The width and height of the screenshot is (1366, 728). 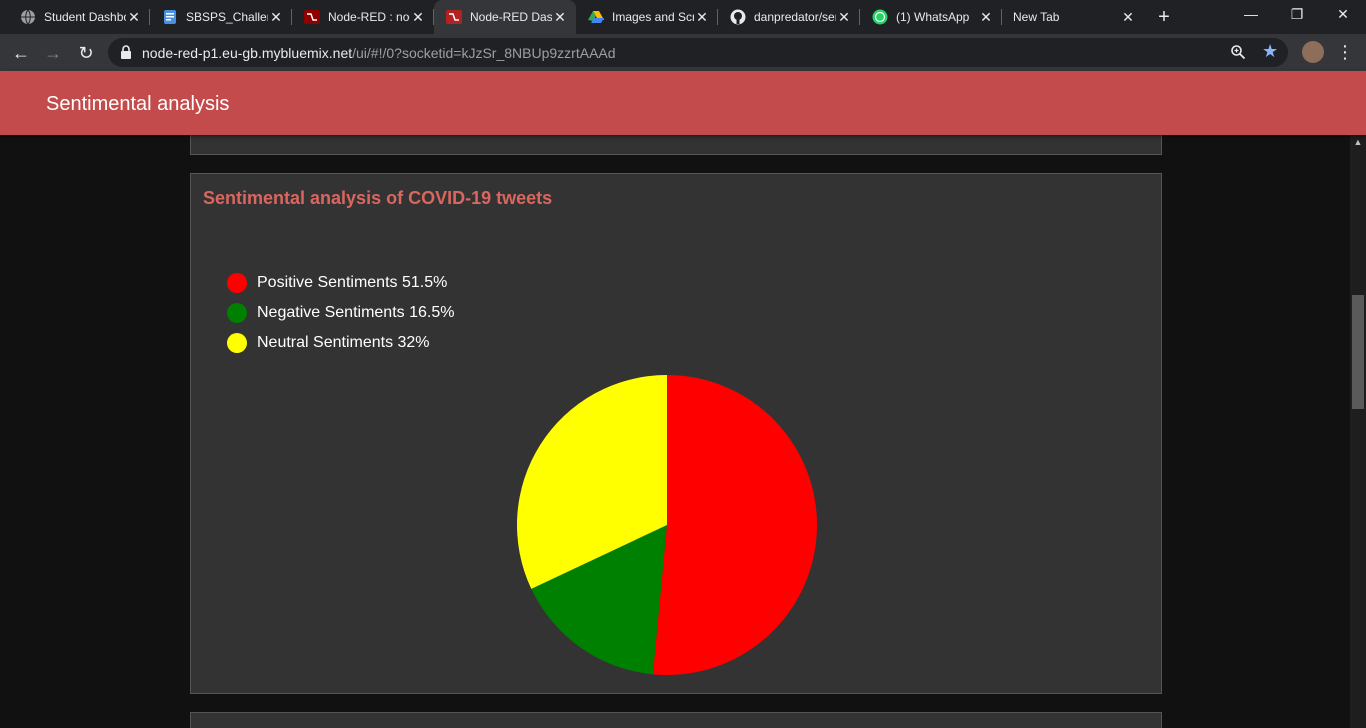 What do you see at coordinates (1251, 15) in the screenshot?
I see `minimize-button: —` at bounding box center [1251, 15].